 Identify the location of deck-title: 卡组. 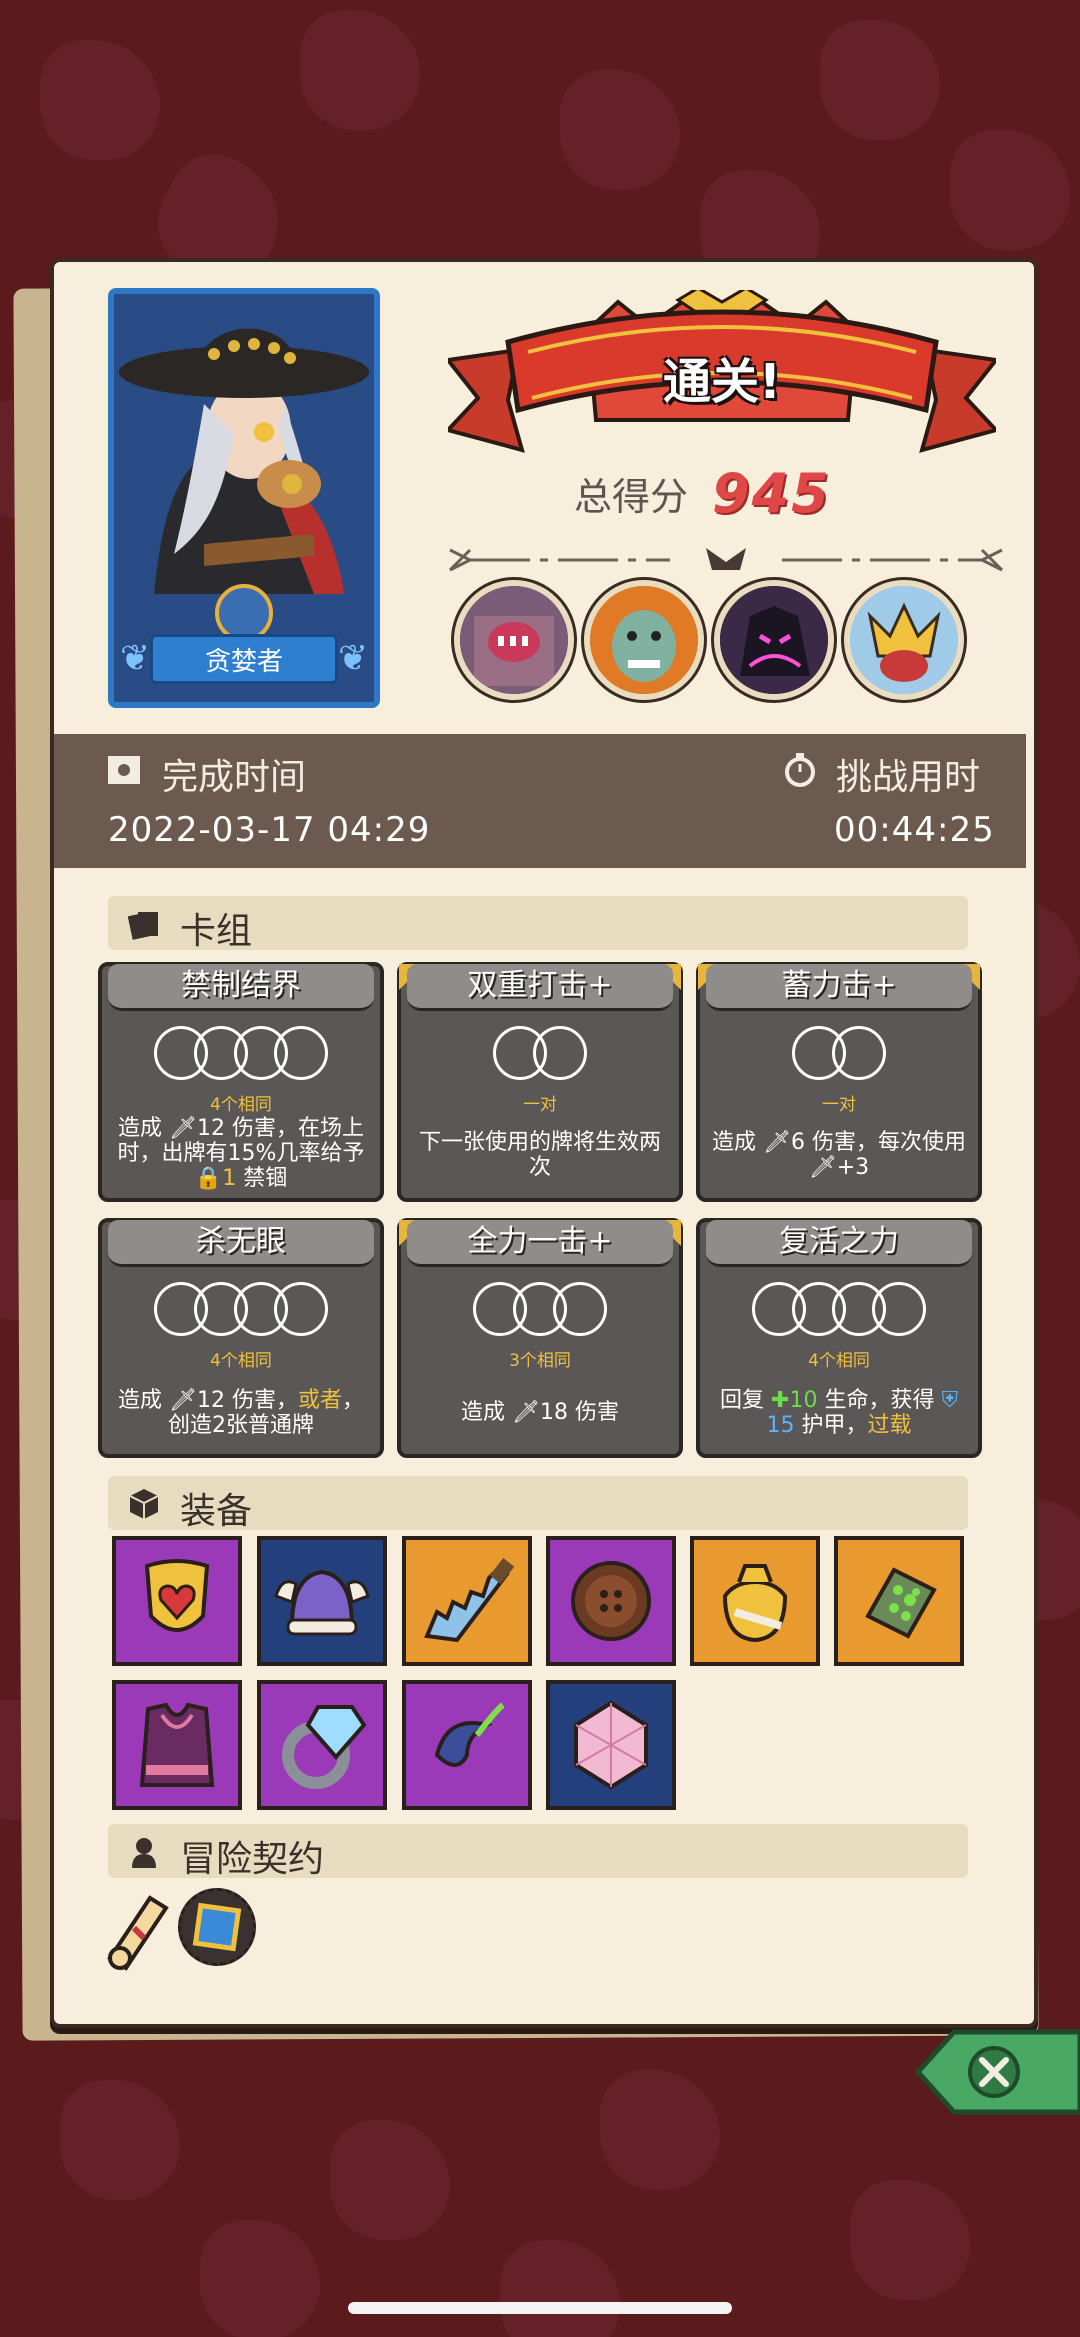
(216, 931).